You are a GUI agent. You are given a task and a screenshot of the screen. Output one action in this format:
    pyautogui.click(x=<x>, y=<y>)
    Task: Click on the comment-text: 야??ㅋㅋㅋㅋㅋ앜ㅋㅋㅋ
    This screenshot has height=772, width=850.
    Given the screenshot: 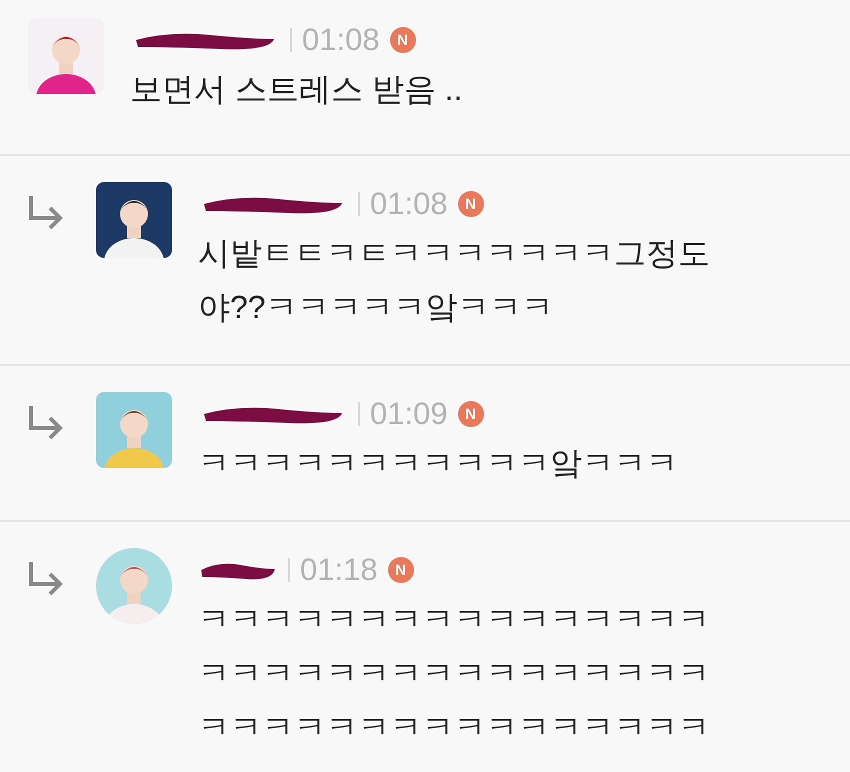 What is the action you would take?
    pyautogui.click(x=376, y=307)
    